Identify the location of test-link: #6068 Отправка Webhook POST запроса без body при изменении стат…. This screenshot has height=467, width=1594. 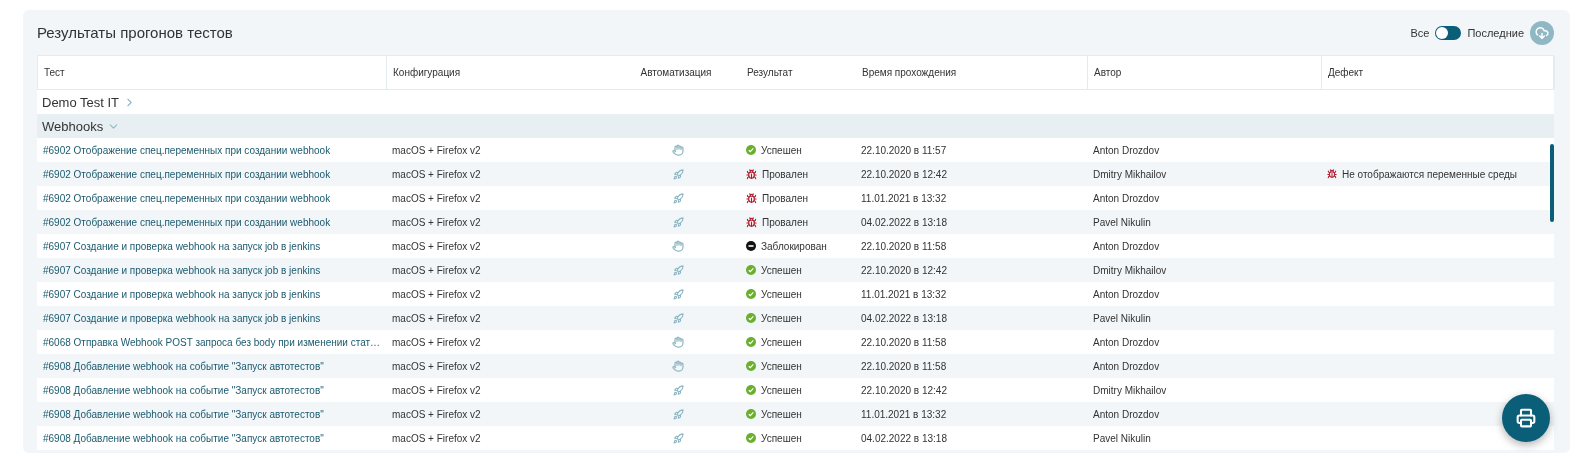
(211, 342).